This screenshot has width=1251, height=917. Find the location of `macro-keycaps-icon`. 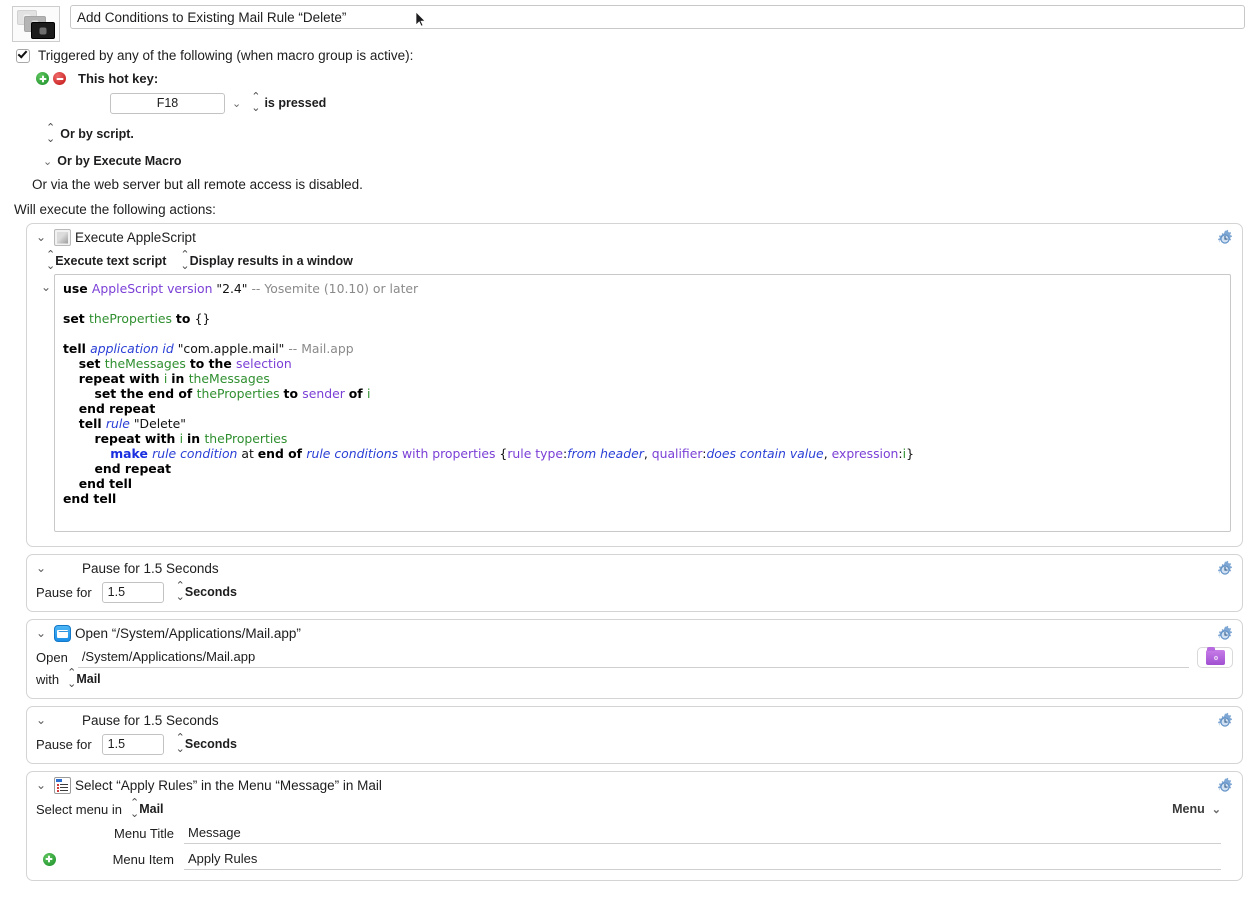

macro-keycaps-icon is located at coordinates (36, 24).